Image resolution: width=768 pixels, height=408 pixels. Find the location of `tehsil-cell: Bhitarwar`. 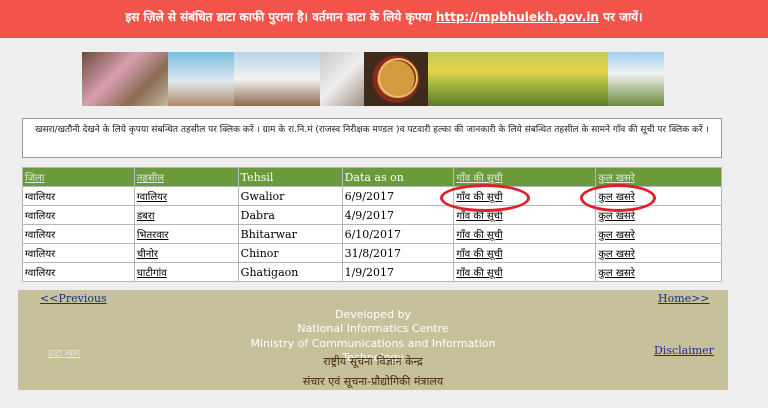

tehsil-cell: Bhitarwar is located at coordinates (290, 234).